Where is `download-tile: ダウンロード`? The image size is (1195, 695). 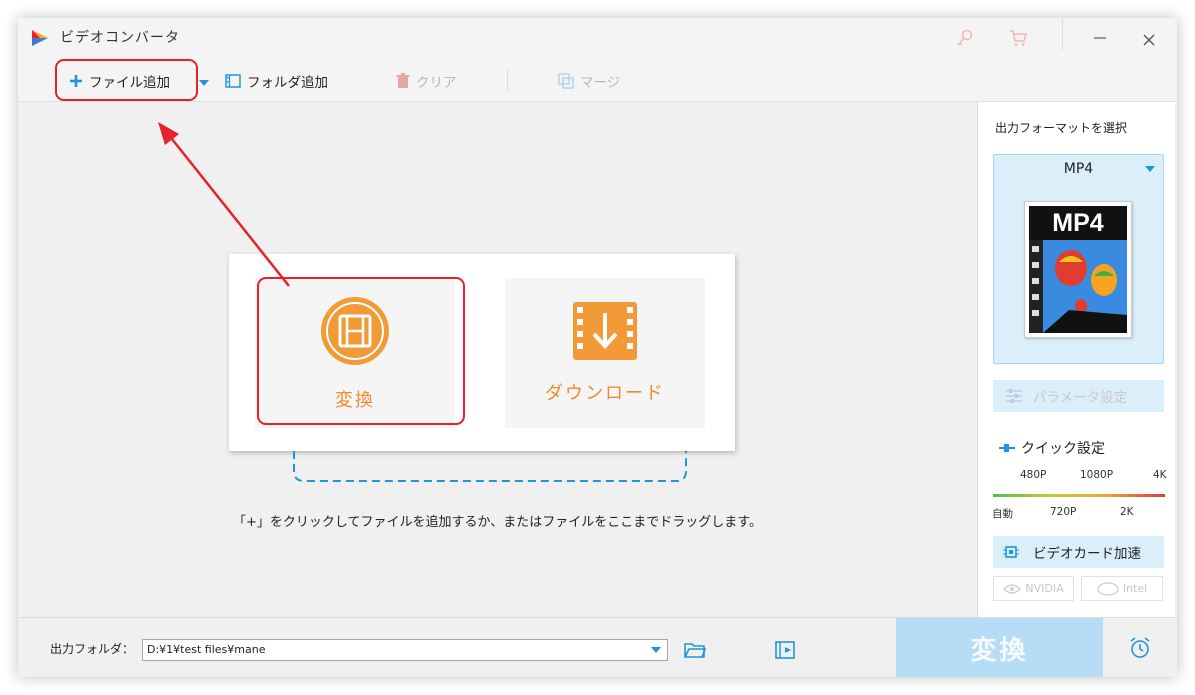
download-tile: ダウンロード is located at coordinates (605, 353).